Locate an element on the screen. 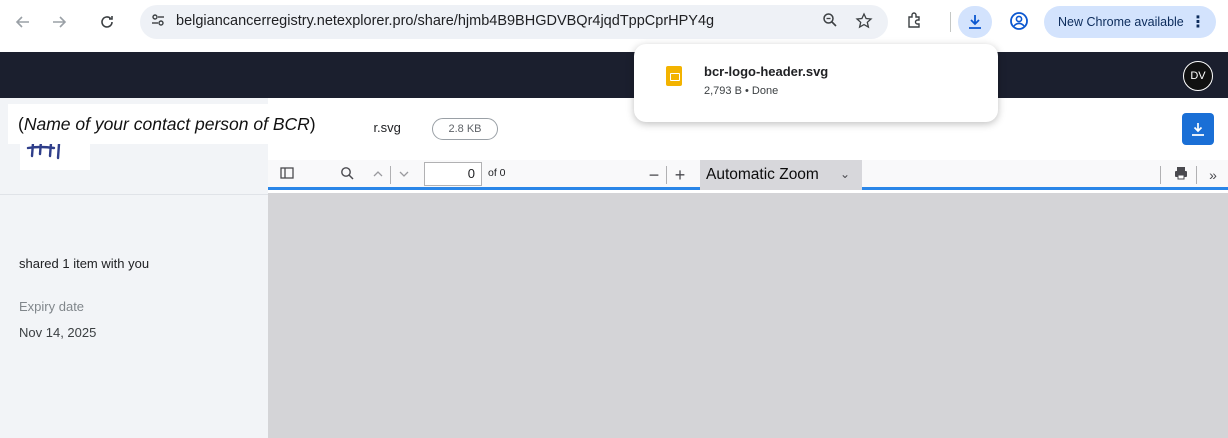 The image size is (1228, 438). find-search-icon is located at coordinates (347, 175).